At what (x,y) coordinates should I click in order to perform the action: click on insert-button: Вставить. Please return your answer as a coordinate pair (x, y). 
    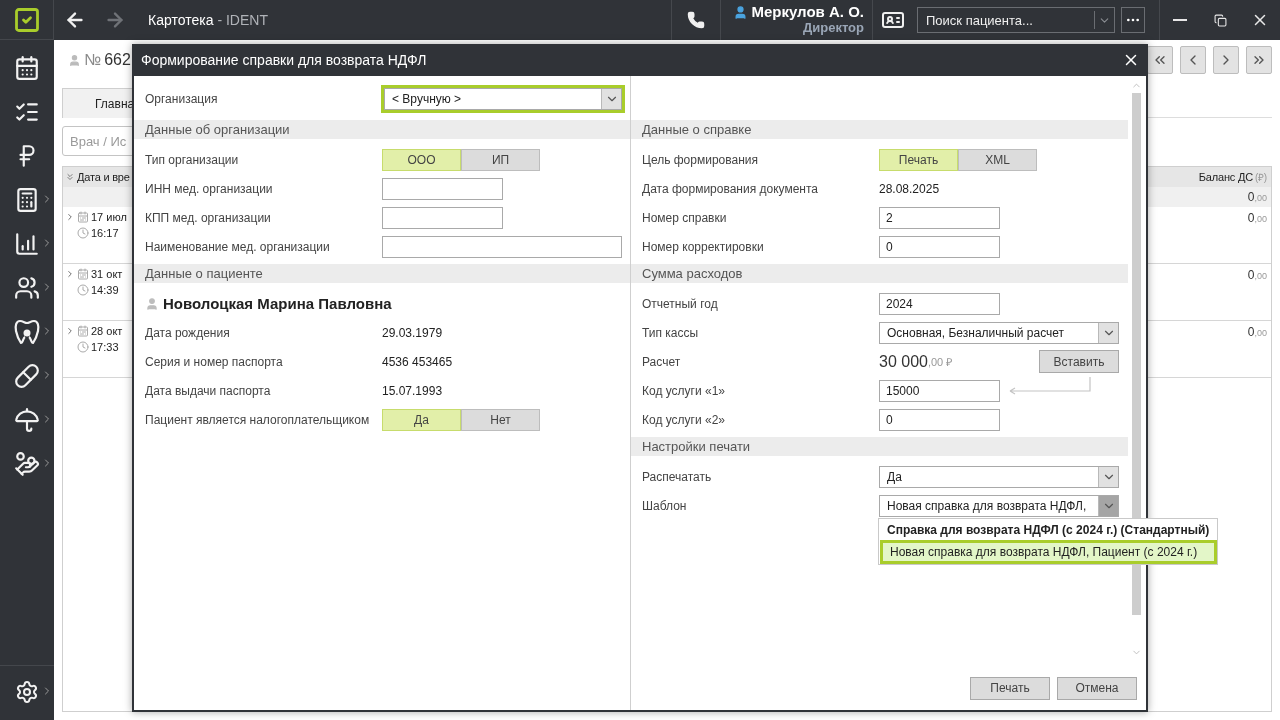
    Looking at the image, I should click on (1079, 361).